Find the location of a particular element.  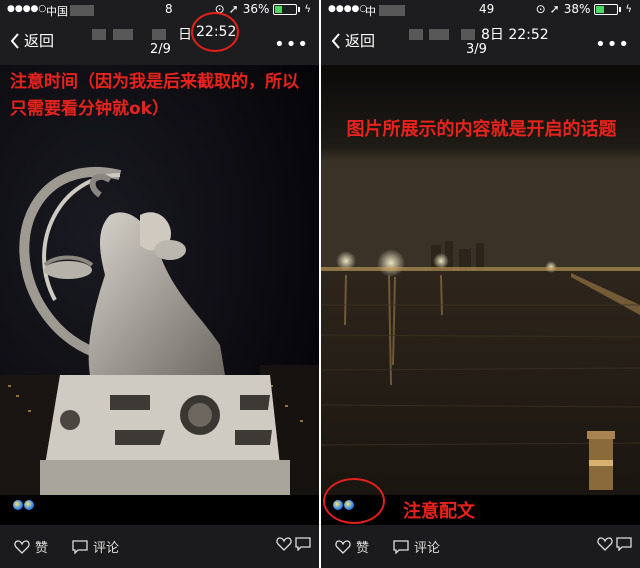

status-bar: ●●●●○ 中 49 ⊙ ➚ 38% ϟ is located at coordinates (480, 10).